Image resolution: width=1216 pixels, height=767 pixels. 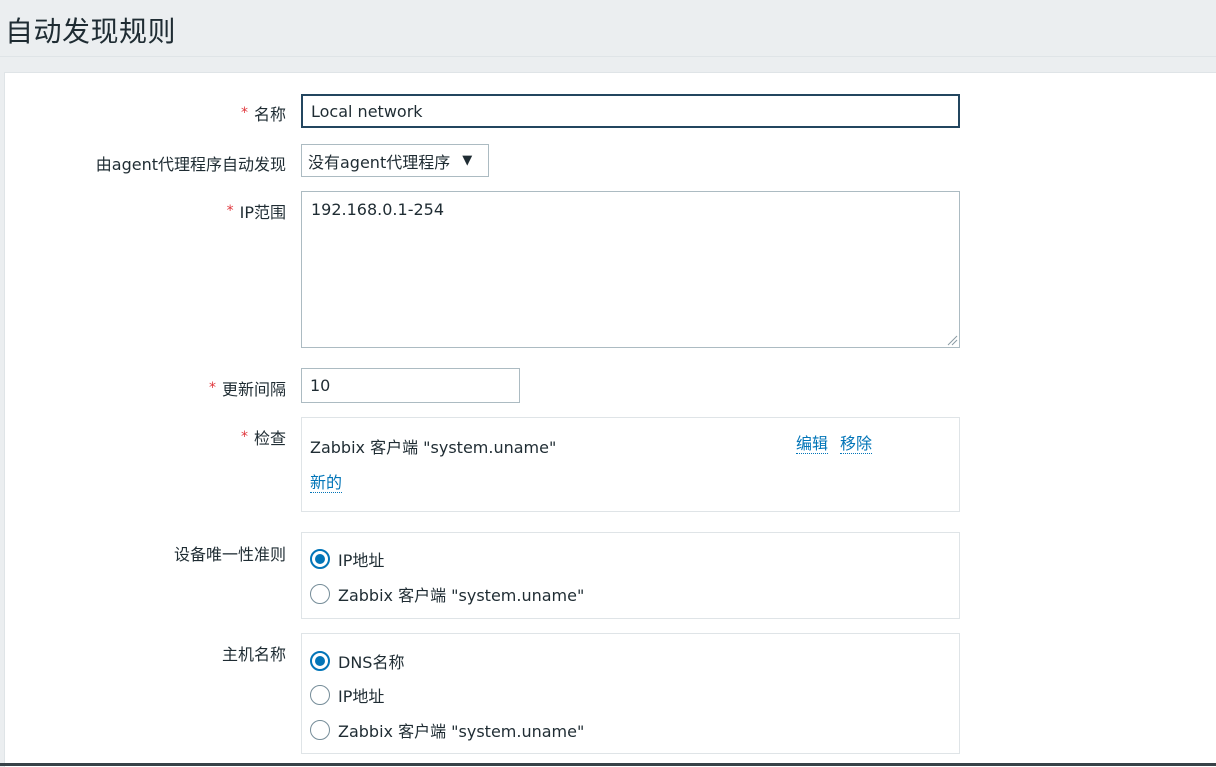 What do you see at coordinates (244, 113) in the screenshot?
I see `required-mark: *` at bounding box center [244, 113].